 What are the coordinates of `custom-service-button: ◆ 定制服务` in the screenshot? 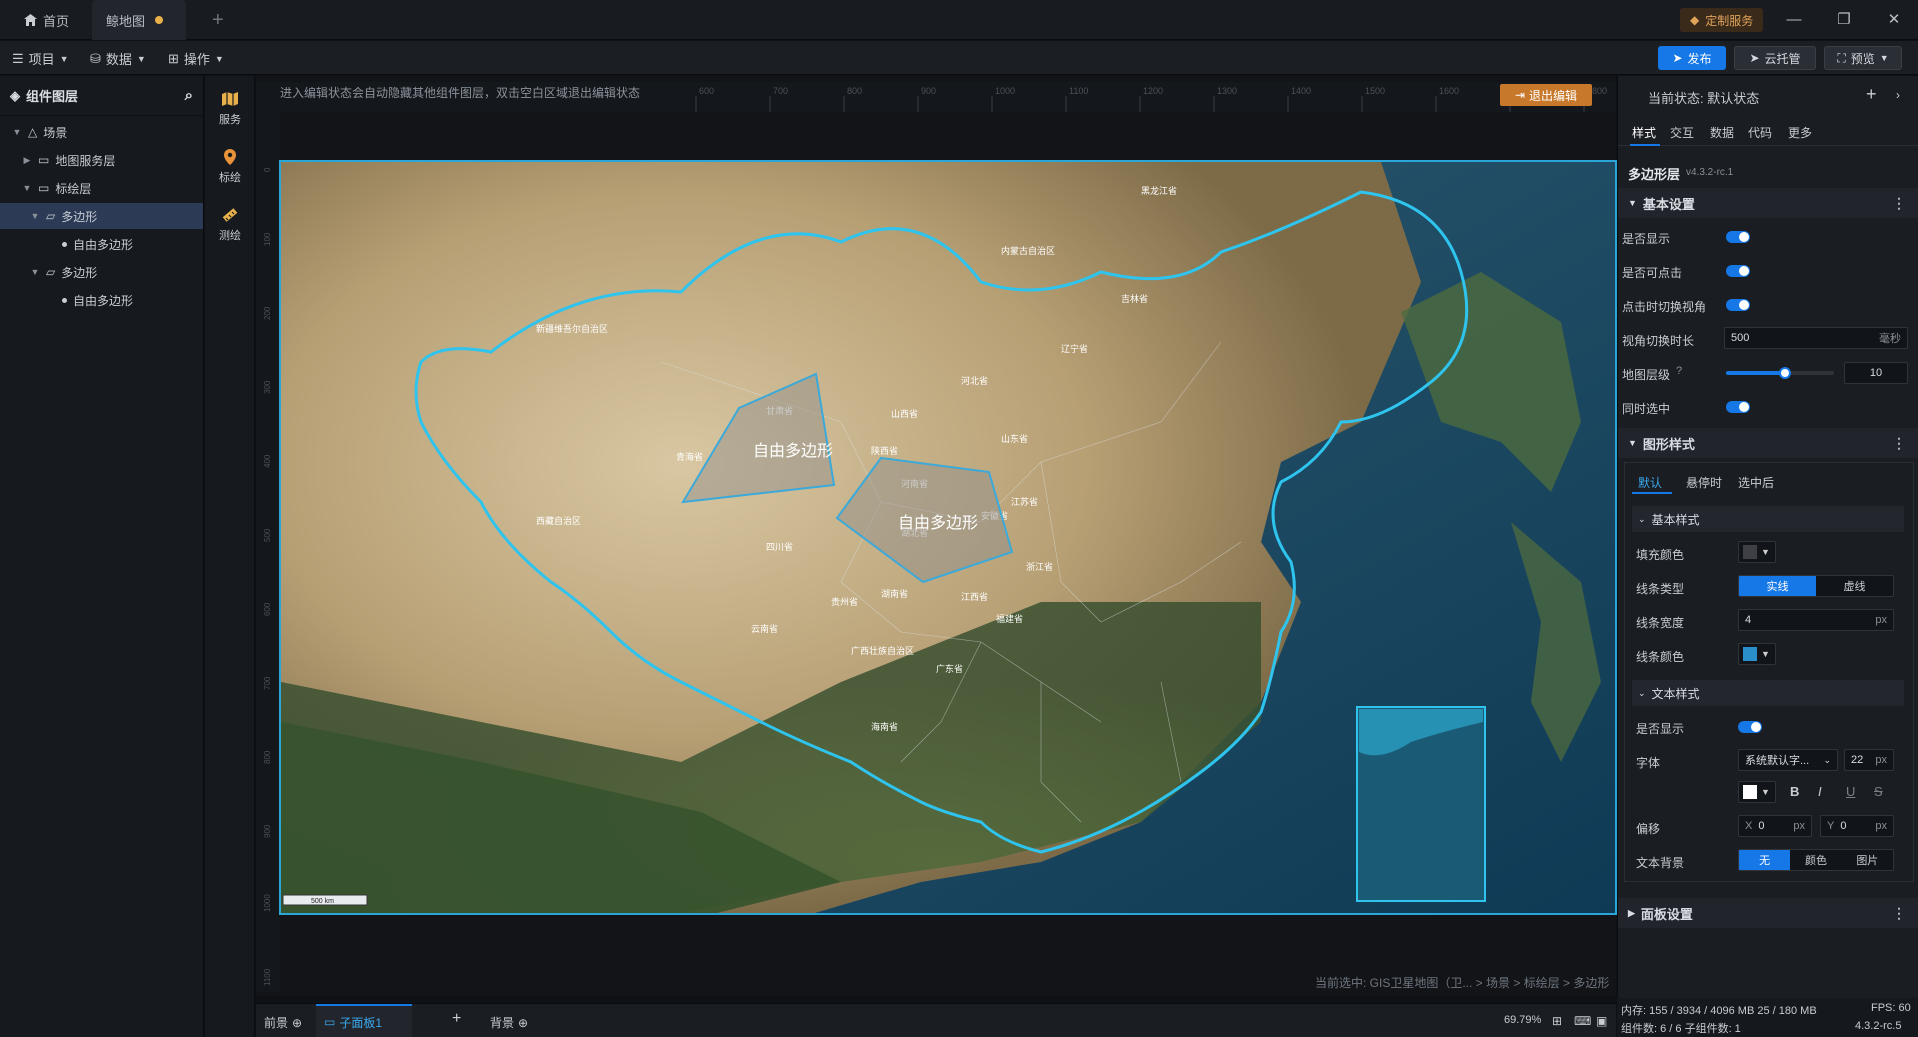 It's located at (1722, 20).